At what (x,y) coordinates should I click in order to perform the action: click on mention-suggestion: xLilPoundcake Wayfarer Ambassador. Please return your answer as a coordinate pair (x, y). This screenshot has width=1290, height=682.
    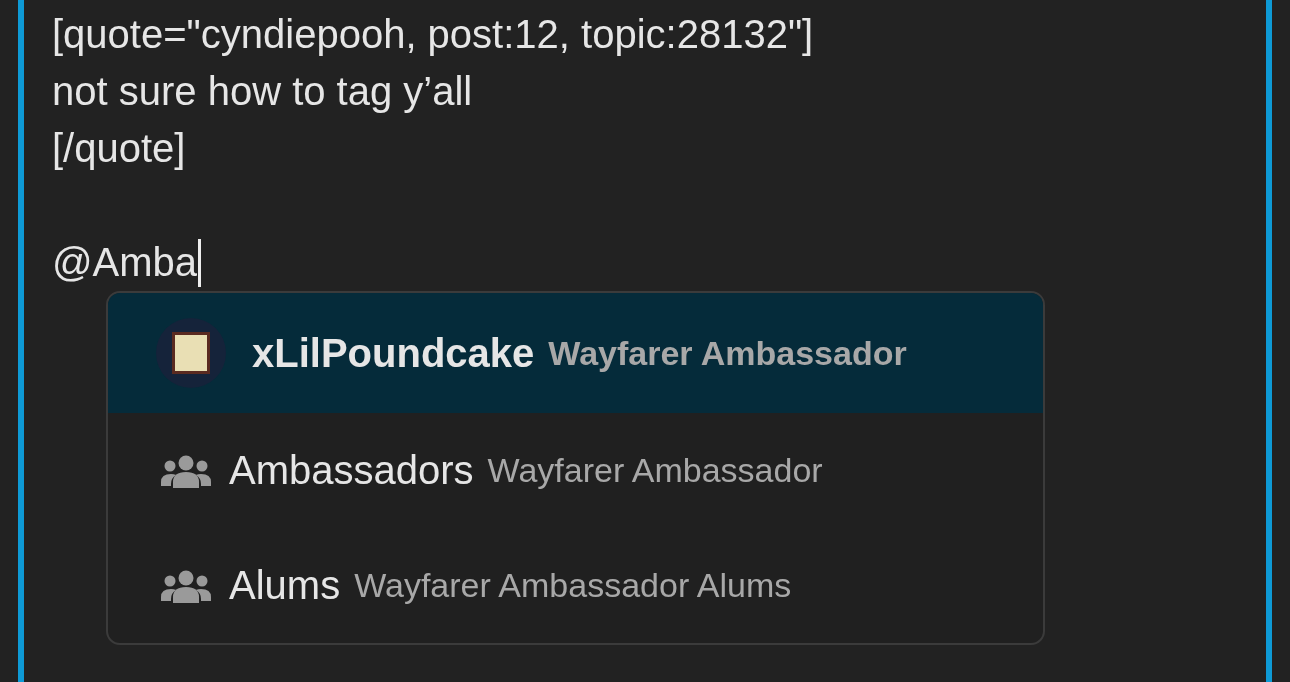
    Looking at the image, I should click on (575, 353).